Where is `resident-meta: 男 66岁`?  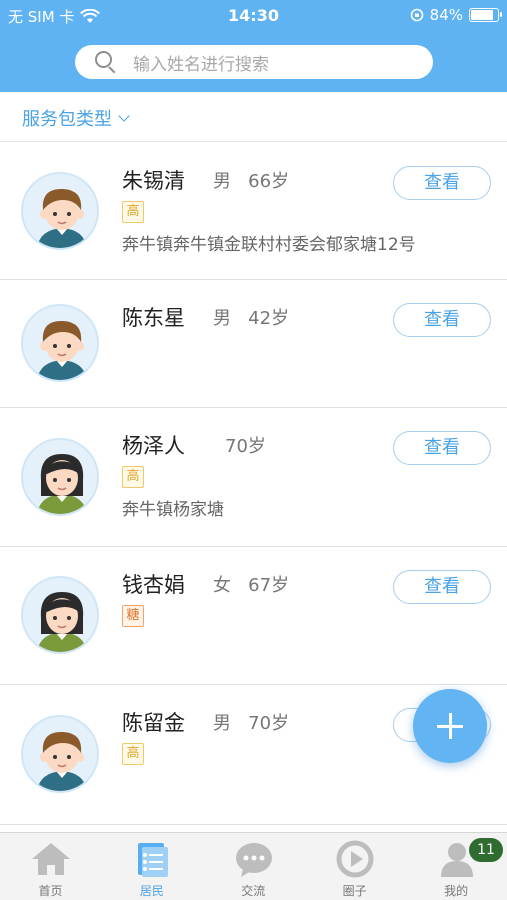 resident-meta: 男 66岁 is located at coordinates (251, 180).